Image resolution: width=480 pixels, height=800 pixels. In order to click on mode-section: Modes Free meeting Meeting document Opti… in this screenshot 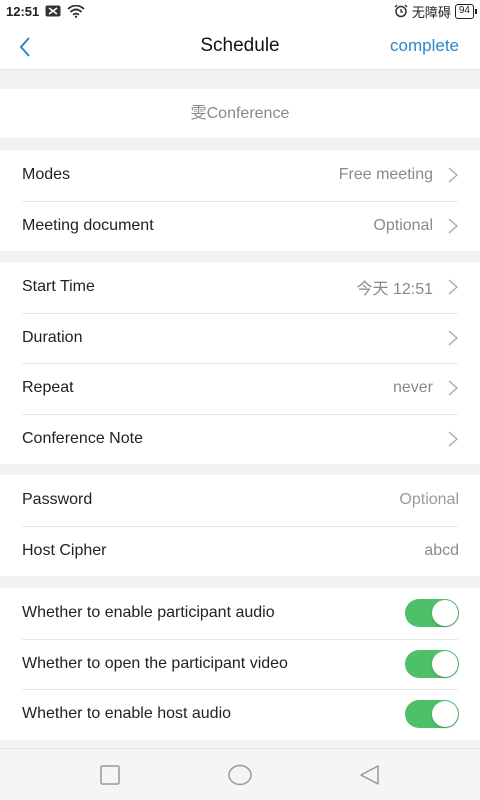, I will do `click(240, 200)`.